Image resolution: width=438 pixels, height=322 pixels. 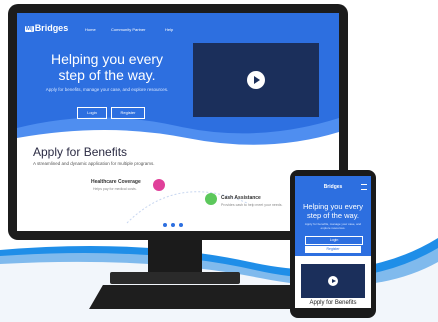 What do you see at coordinates (115, 189) in the screenshot?
I see `program-healthcare-subtitle: Helps pay for medical costs.` at bounding box center [115, 189].